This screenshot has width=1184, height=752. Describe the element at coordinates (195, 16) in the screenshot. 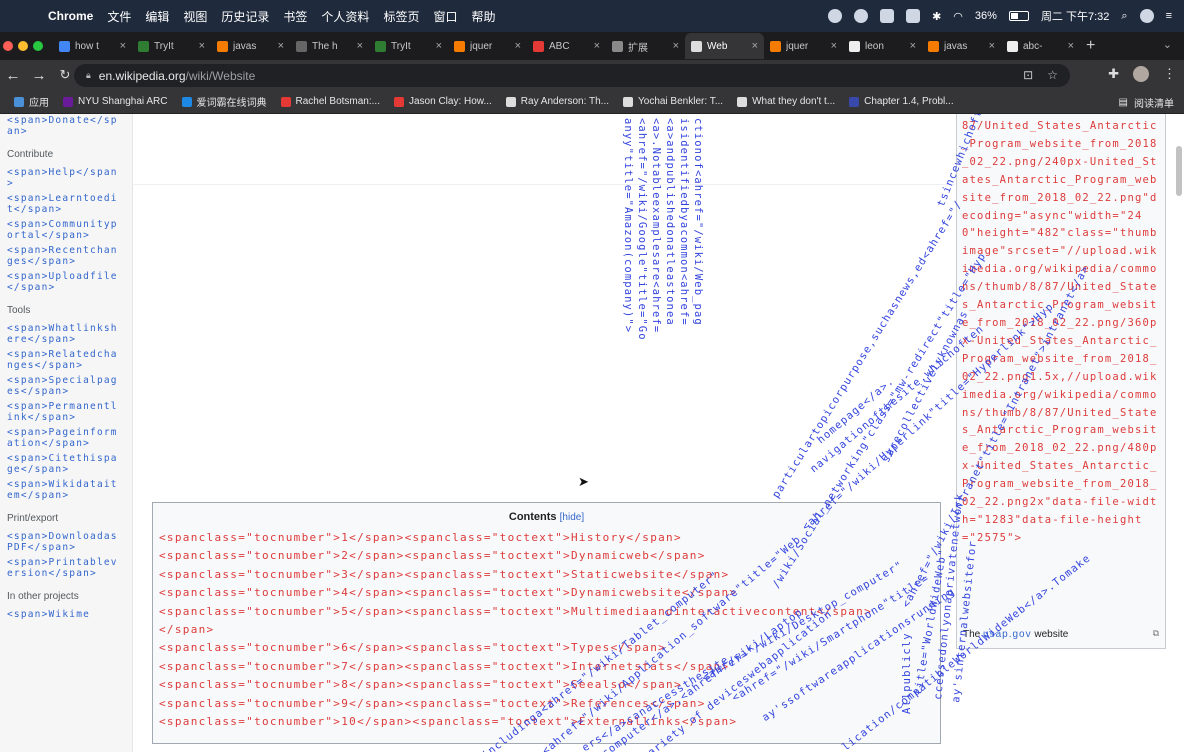

I see `menu-view: 视图` at that location.